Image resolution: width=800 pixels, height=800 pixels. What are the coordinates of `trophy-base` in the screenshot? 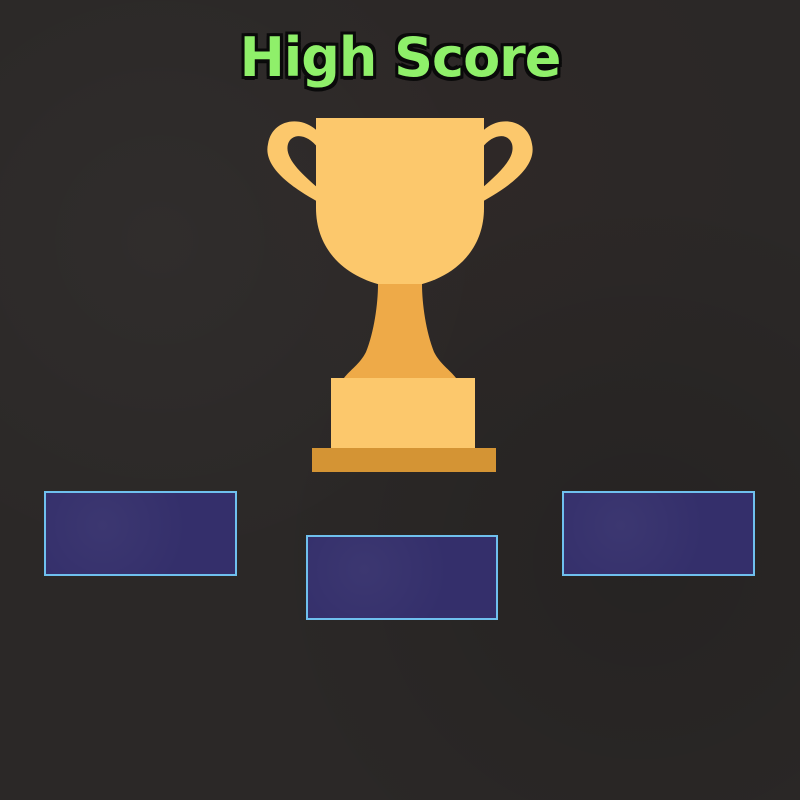 It's located at (403, 413).